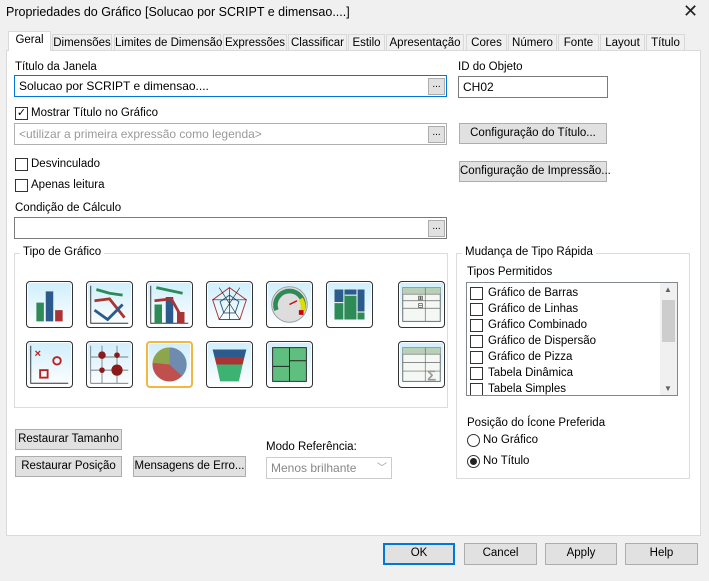 The width and height of the screenshot is (709, 581). I want to click on gauge-chart-icon, so click(289, 304).